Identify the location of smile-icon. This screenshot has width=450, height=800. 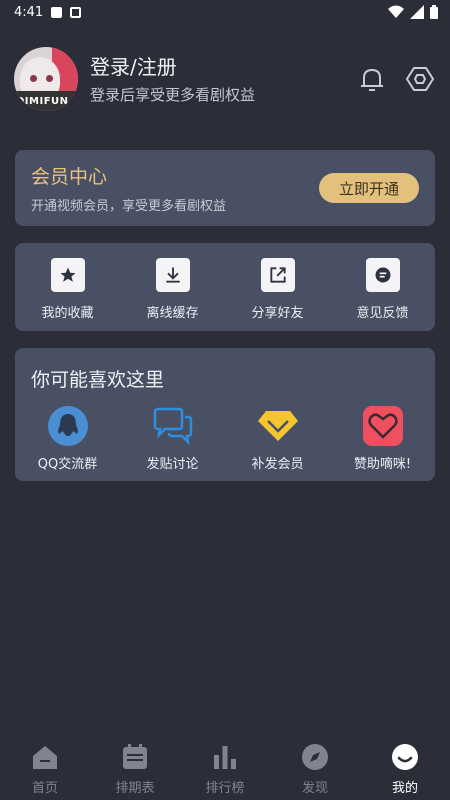
(405, 757).